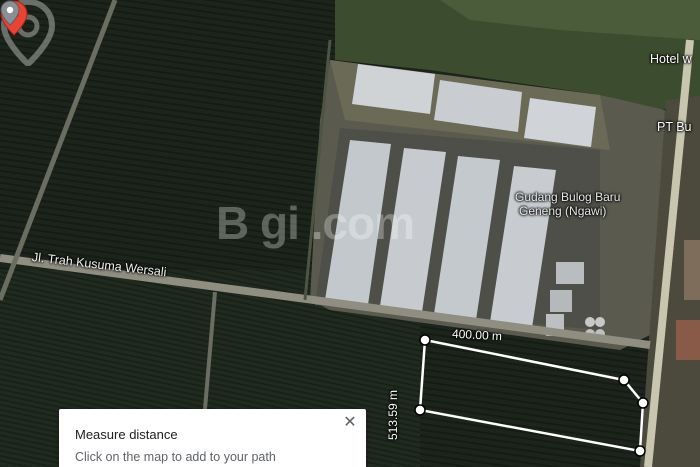 This screenshot has width=700, height=467. What do you see at coordinates (477, 335) in the screenshot?
I see `measure-distance-horizontal: 400.00 m` at bounding box center [477, 335].